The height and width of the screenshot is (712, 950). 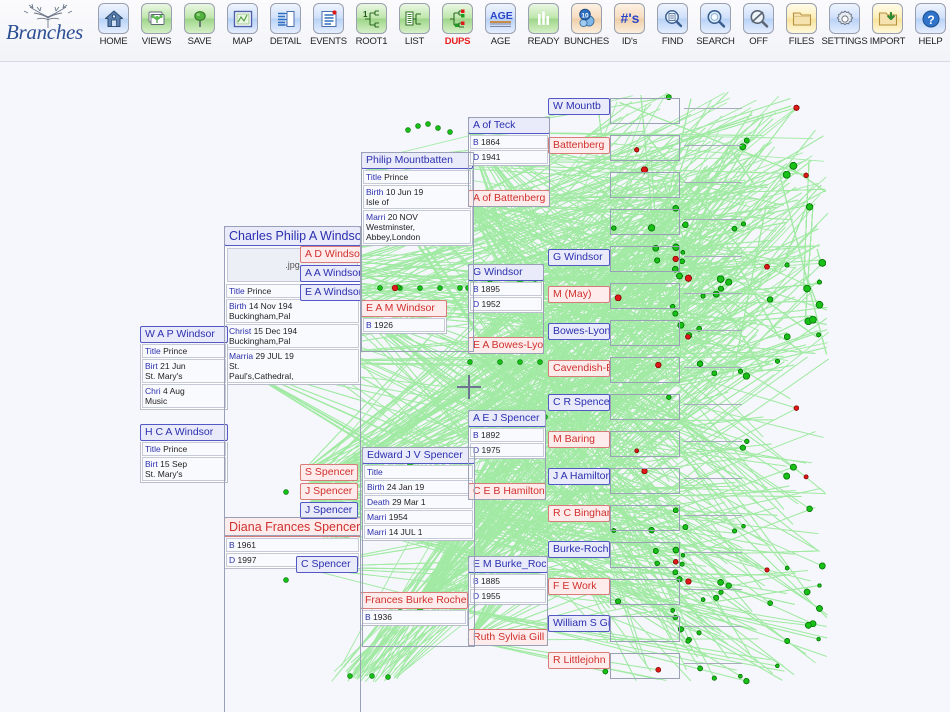 I want to click on person-card: W Mountb, so click(x=579, y=106).